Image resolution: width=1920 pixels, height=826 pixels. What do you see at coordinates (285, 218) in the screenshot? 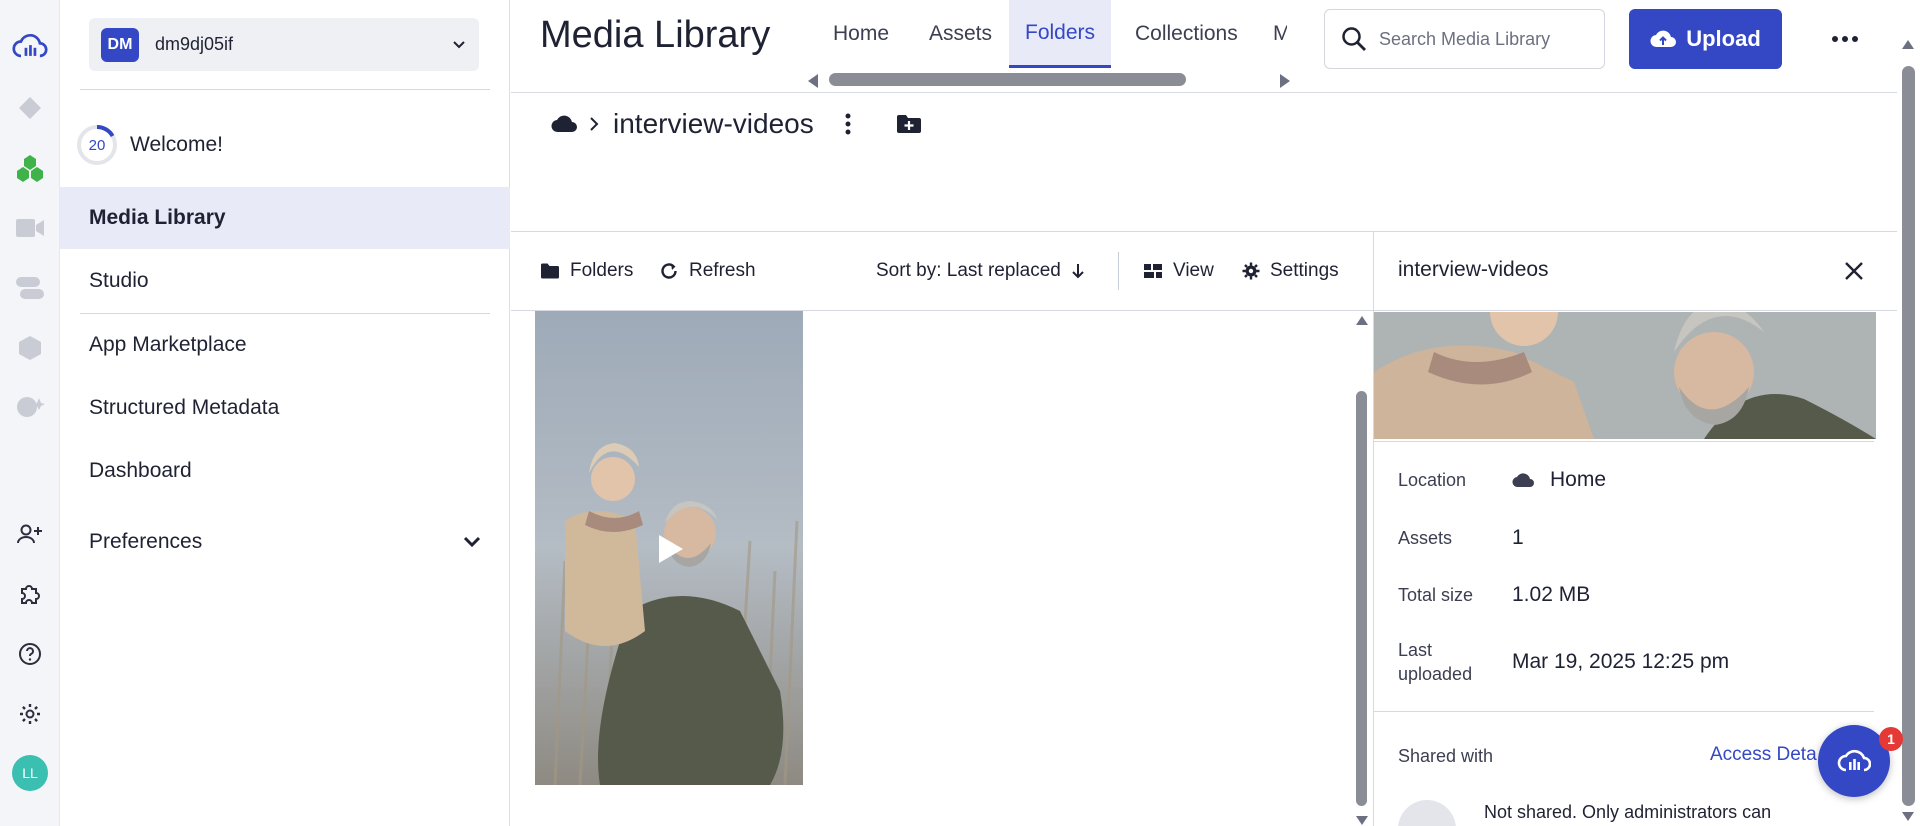
I see `sidebar-item-media-library: Media Library` at bounding box center [285, 218].